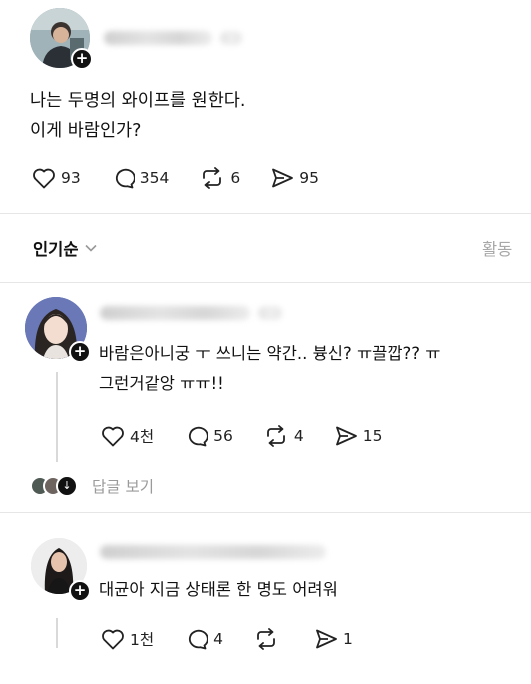  I want to click on like-count: 93, so click(71, 178).